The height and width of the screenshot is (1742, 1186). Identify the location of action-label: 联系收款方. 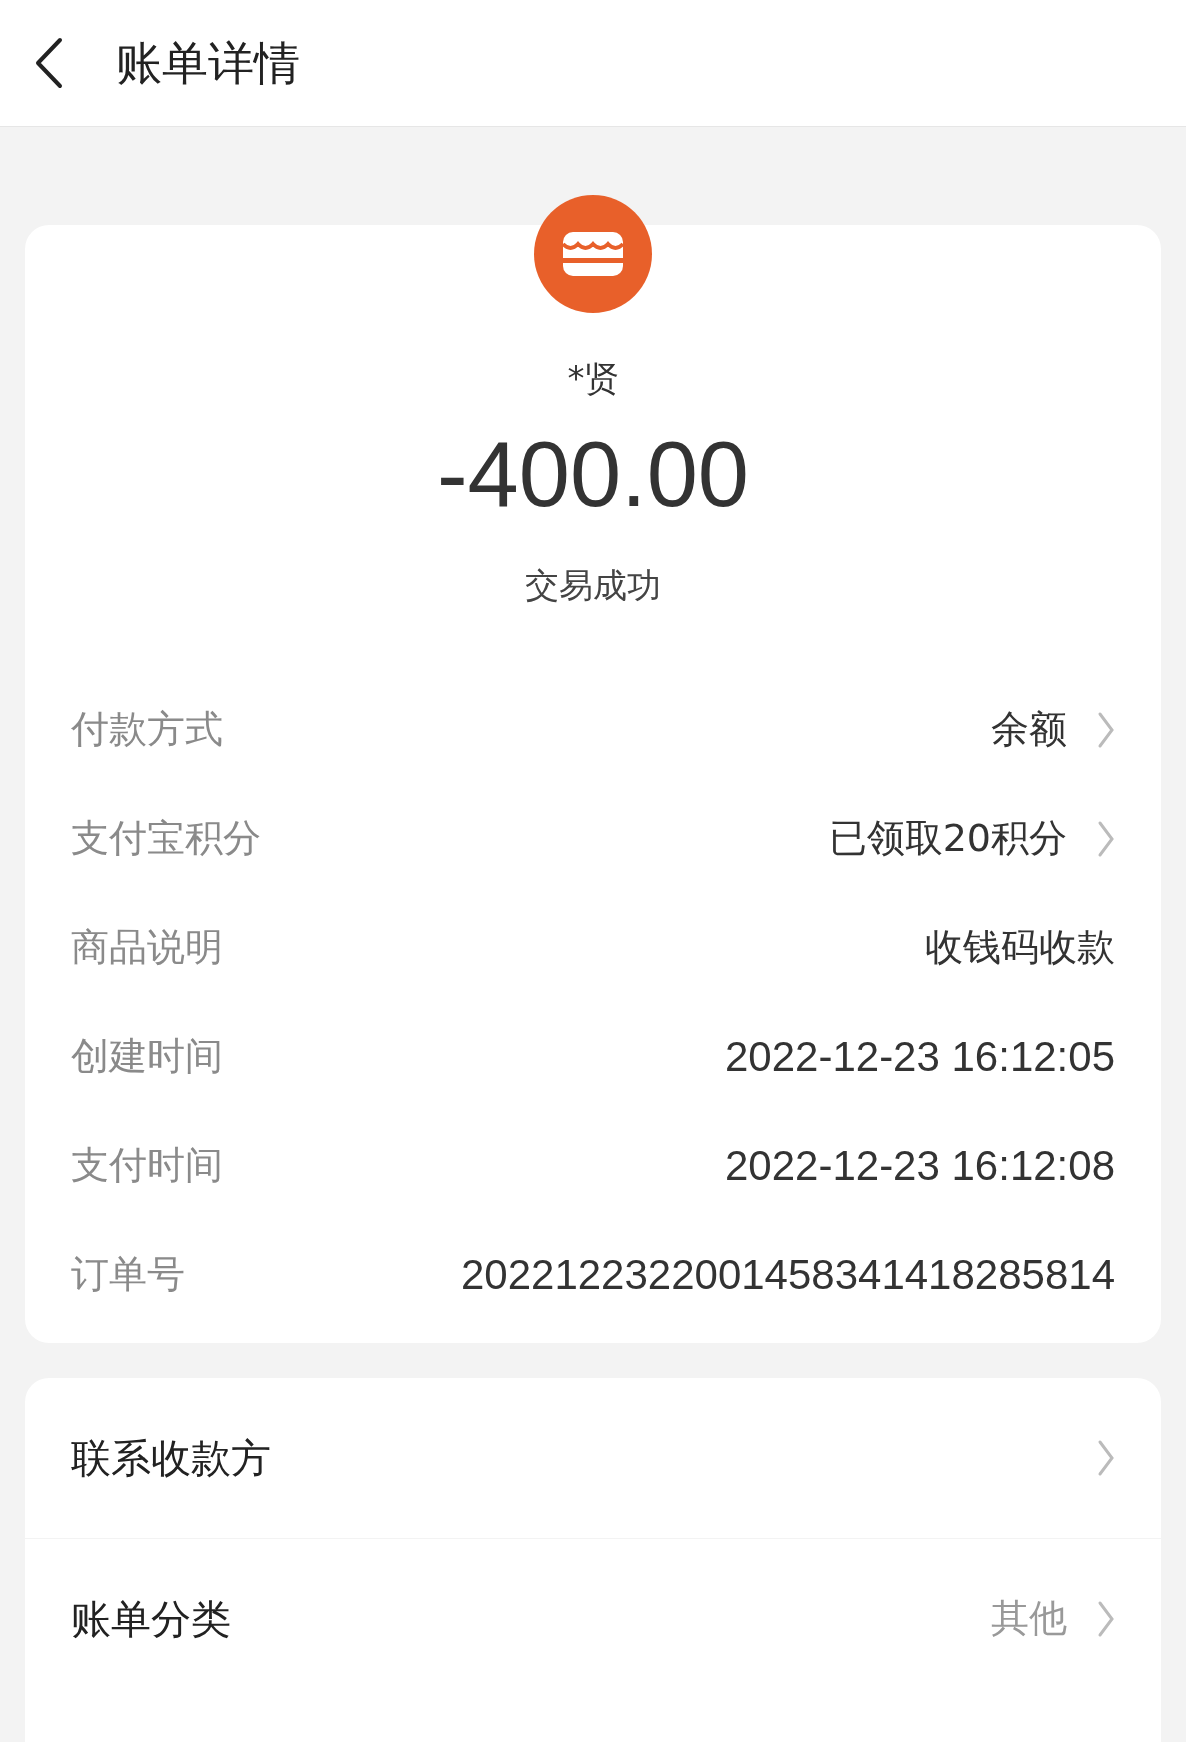
(171, 1458).